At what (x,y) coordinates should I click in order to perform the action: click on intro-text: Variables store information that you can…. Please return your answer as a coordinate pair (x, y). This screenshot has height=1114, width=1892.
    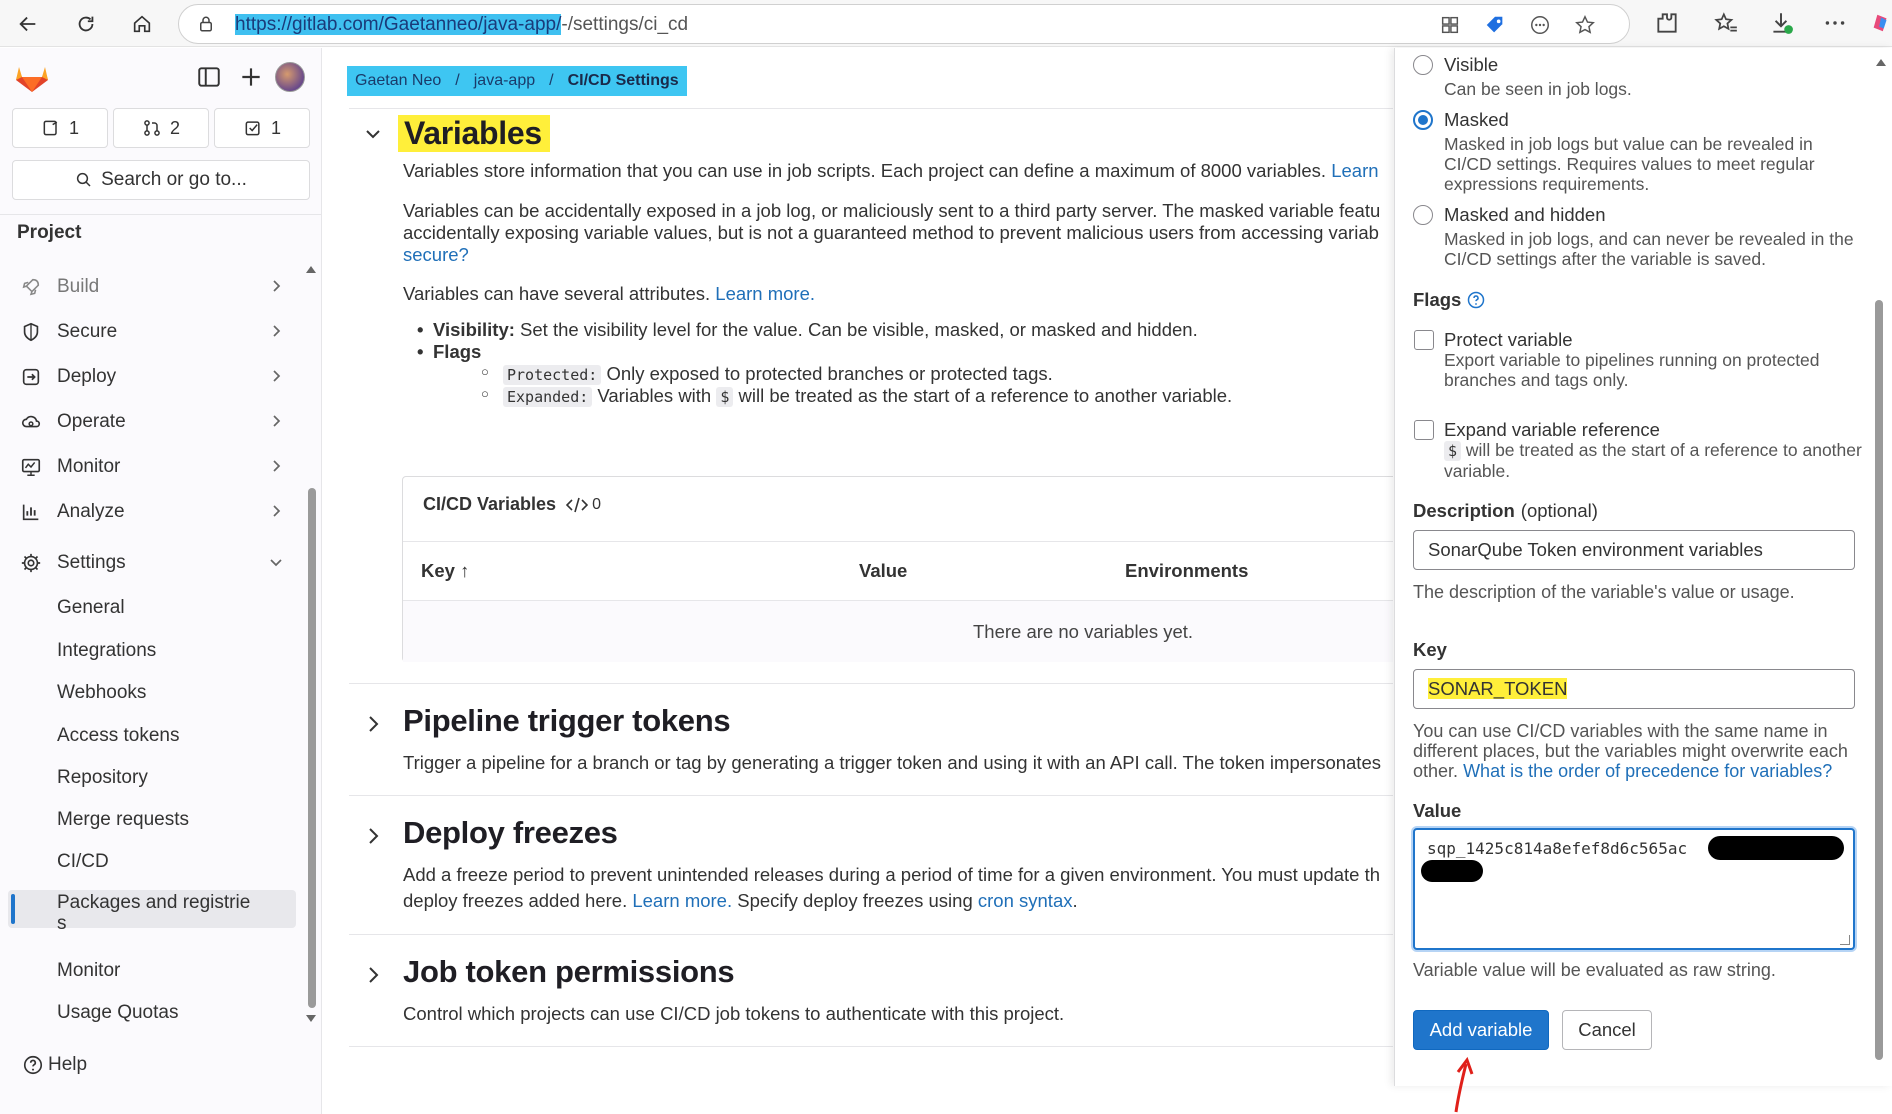
    Looking at the image, I should click on (865, 170).